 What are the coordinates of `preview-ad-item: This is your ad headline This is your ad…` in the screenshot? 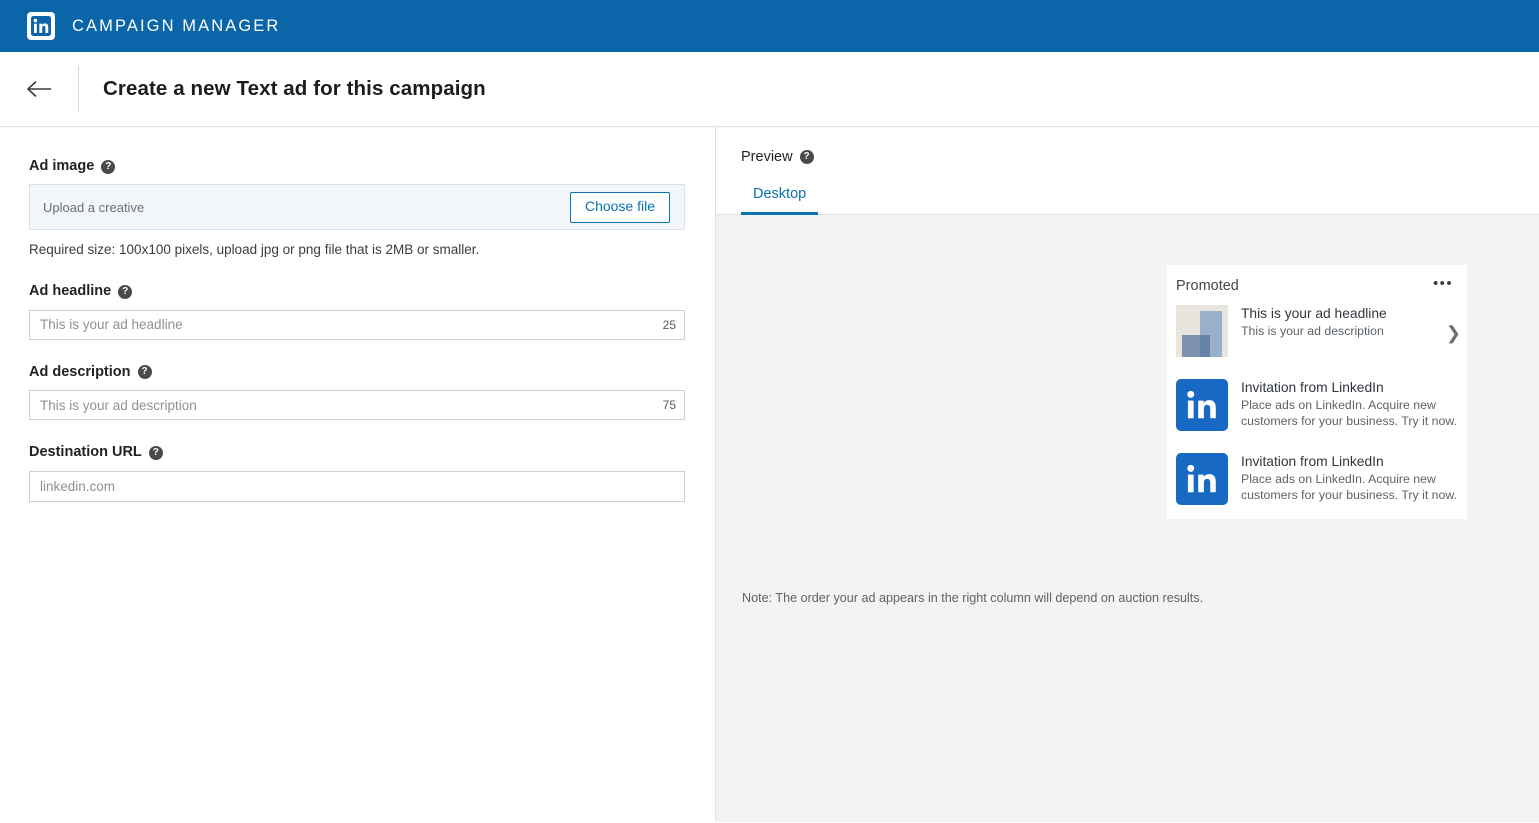 It's located at (1317, 325).